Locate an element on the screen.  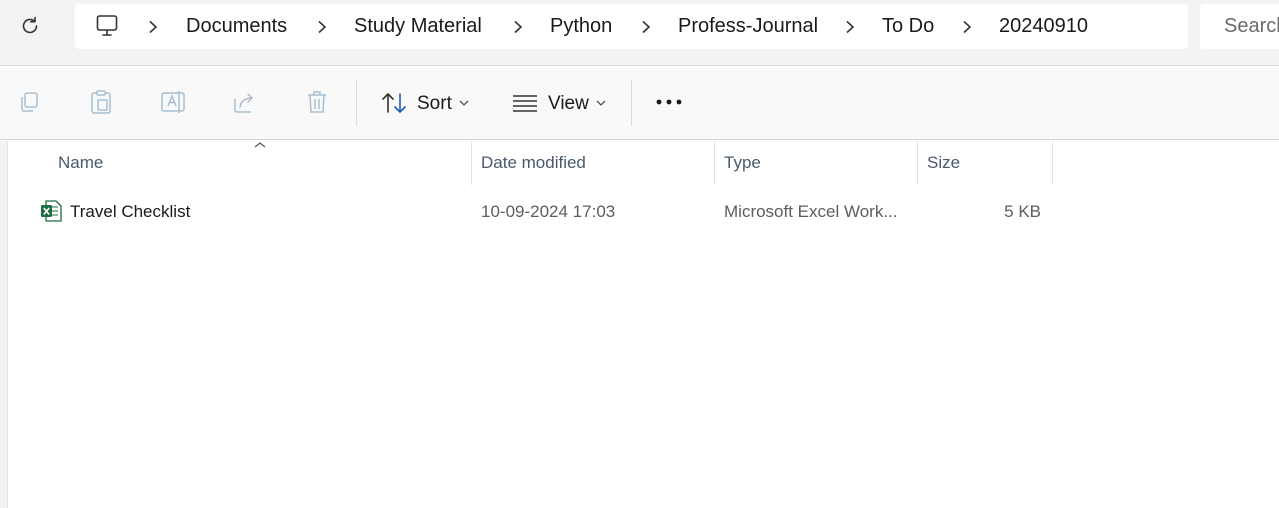
file-date-modified: 10-09-2024 17:03 is located at coordinates (548, 211).